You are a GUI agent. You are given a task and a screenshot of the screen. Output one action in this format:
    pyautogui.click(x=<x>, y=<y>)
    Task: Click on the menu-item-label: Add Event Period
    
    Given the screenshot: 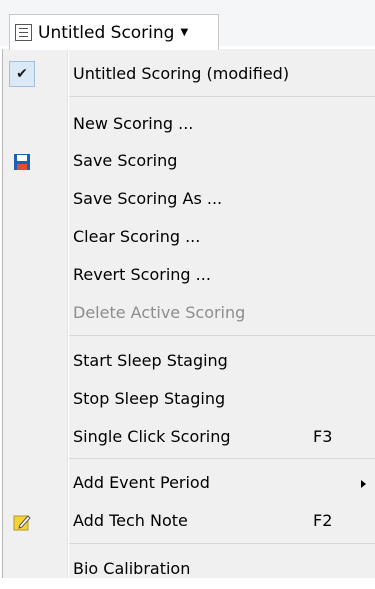 What is the action you would take?
    pyautogui.click(x=141, y=482)
    